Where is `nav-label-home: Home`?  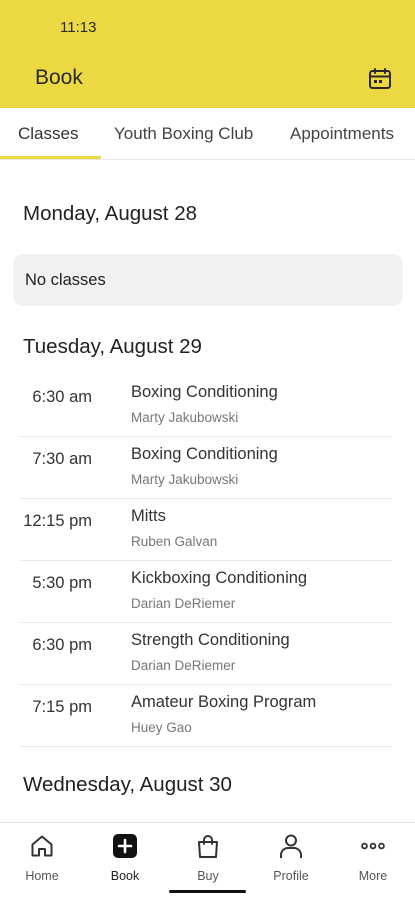
nav-label-home: Home is located at coordinates (42, 876).